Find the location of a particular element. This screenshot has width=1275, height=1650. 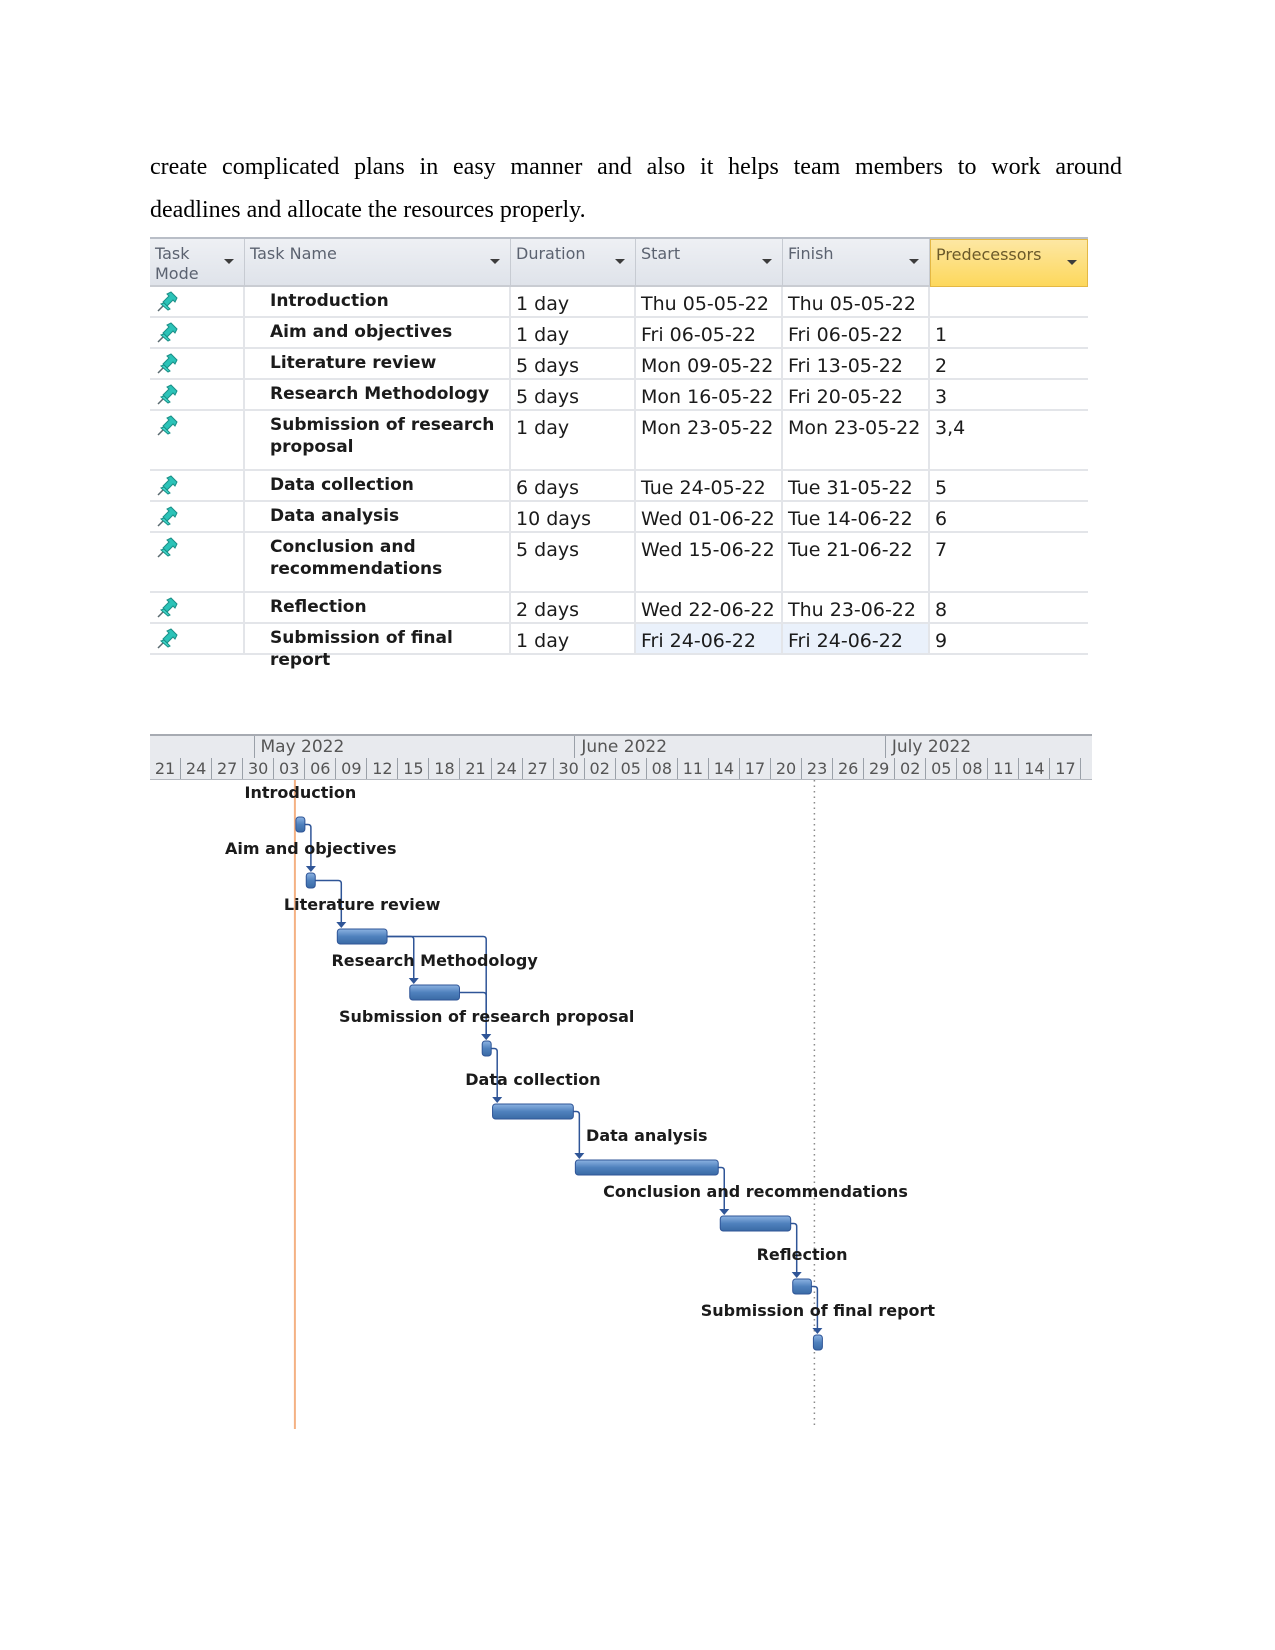

column-header-predecessors: Predecessors is located at coordinates (1009, 263).